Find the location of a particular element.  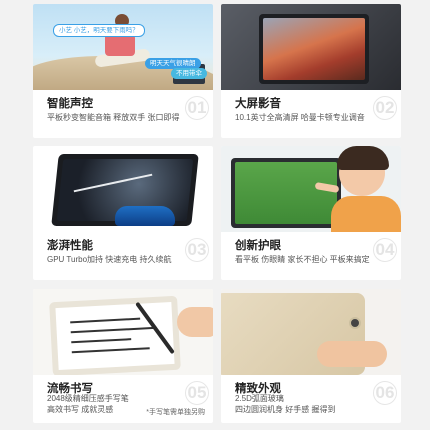

video-photo is located at coordinates (311, 47).